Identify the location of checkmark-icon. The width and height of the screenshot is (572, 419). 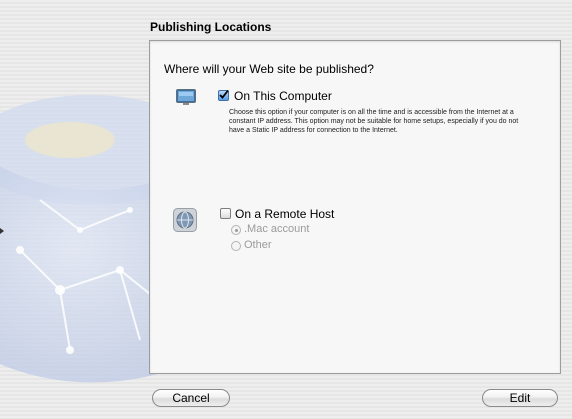
(224, 94).